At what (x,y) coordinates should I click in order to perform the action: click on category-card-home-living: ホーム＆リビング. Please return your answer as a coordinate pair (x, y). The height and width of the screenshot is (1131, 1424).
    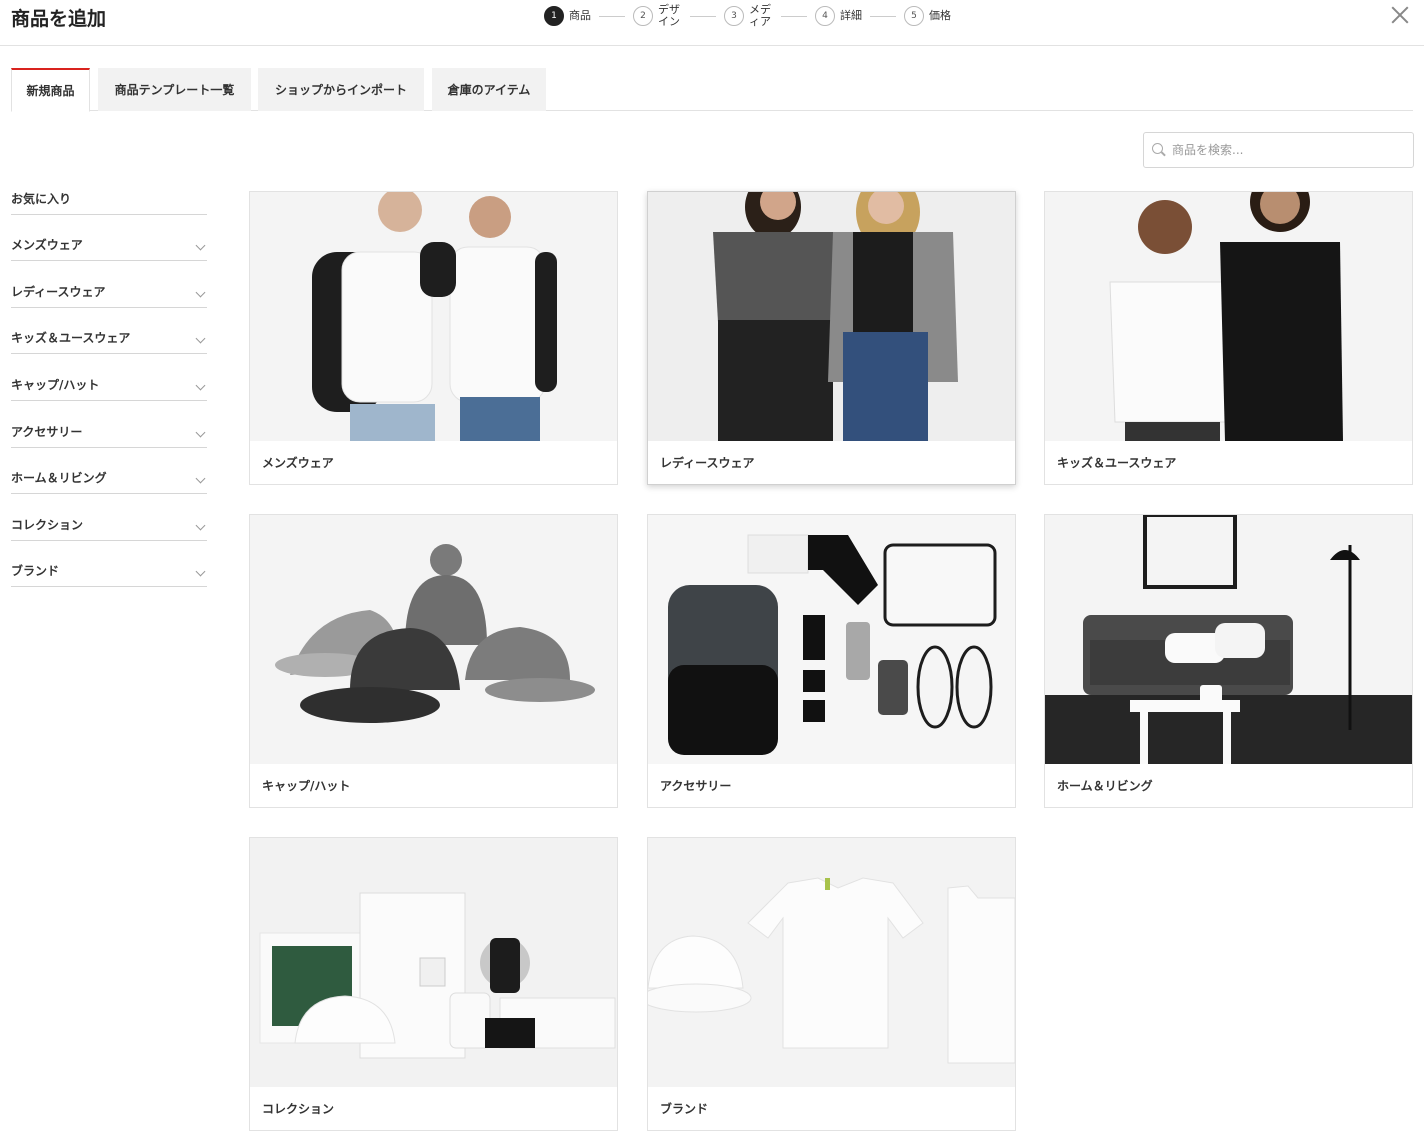
    Looking at the image, I should click on (1228, 661).